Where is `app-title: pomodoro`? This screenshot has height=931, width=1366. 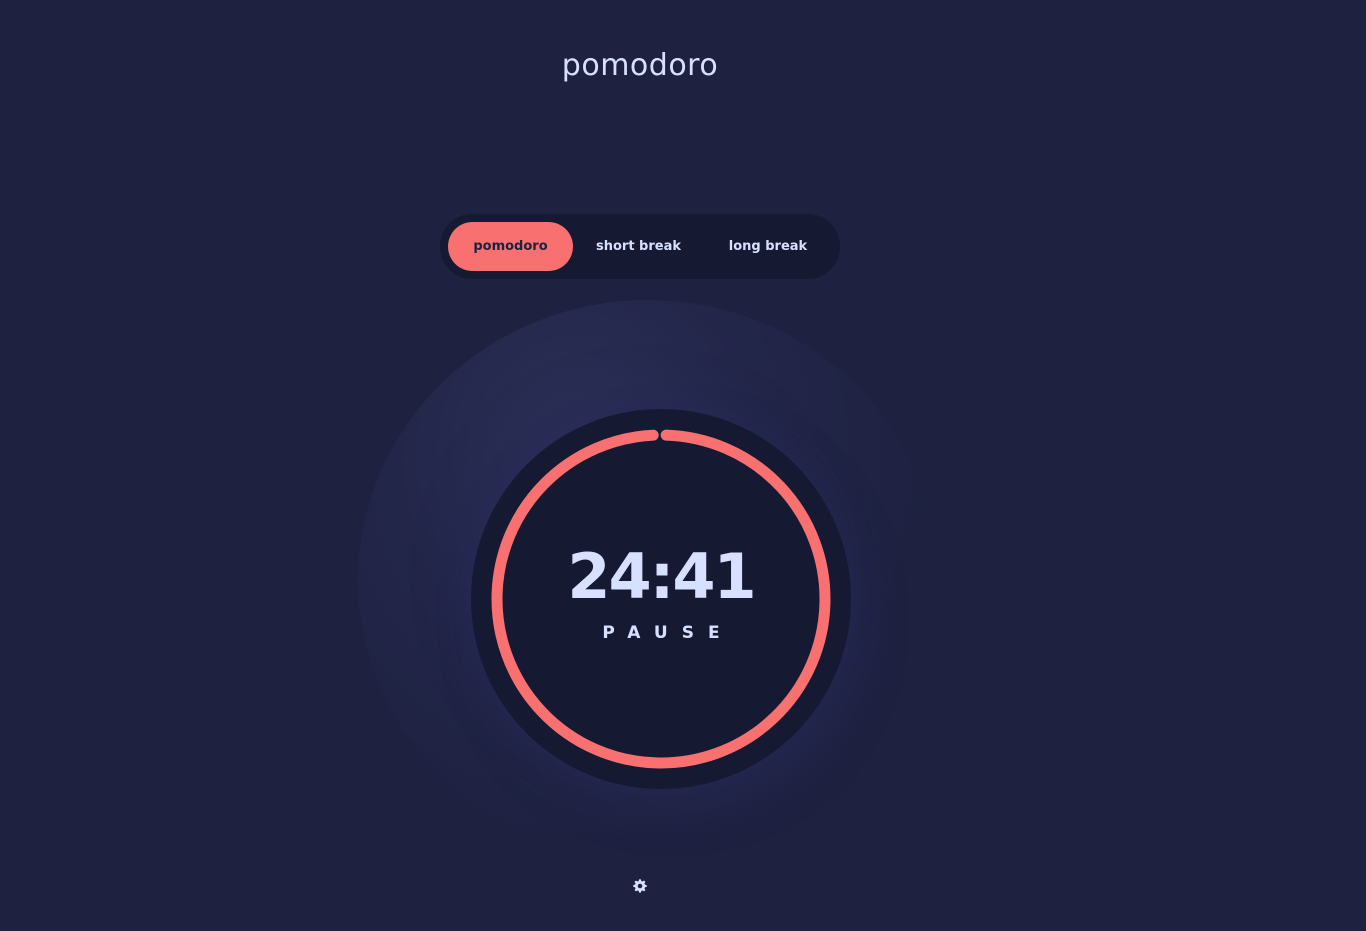
app-title: pomodoro is located at coordinates (640, 65).